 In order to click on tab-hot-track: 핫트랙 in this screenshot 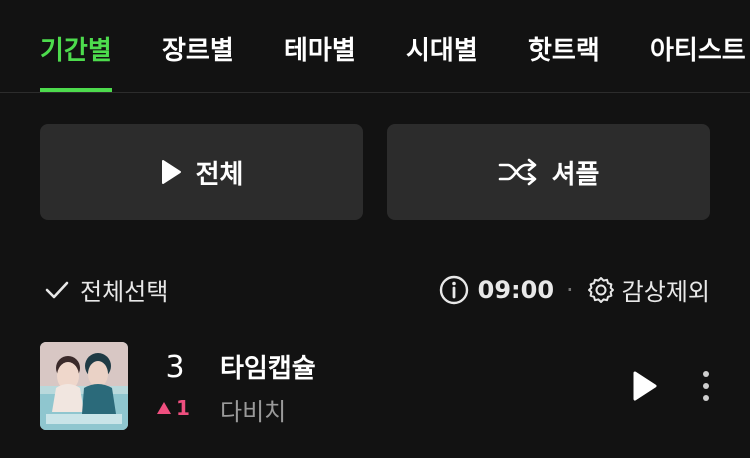, I will do `click(564, 61)`.